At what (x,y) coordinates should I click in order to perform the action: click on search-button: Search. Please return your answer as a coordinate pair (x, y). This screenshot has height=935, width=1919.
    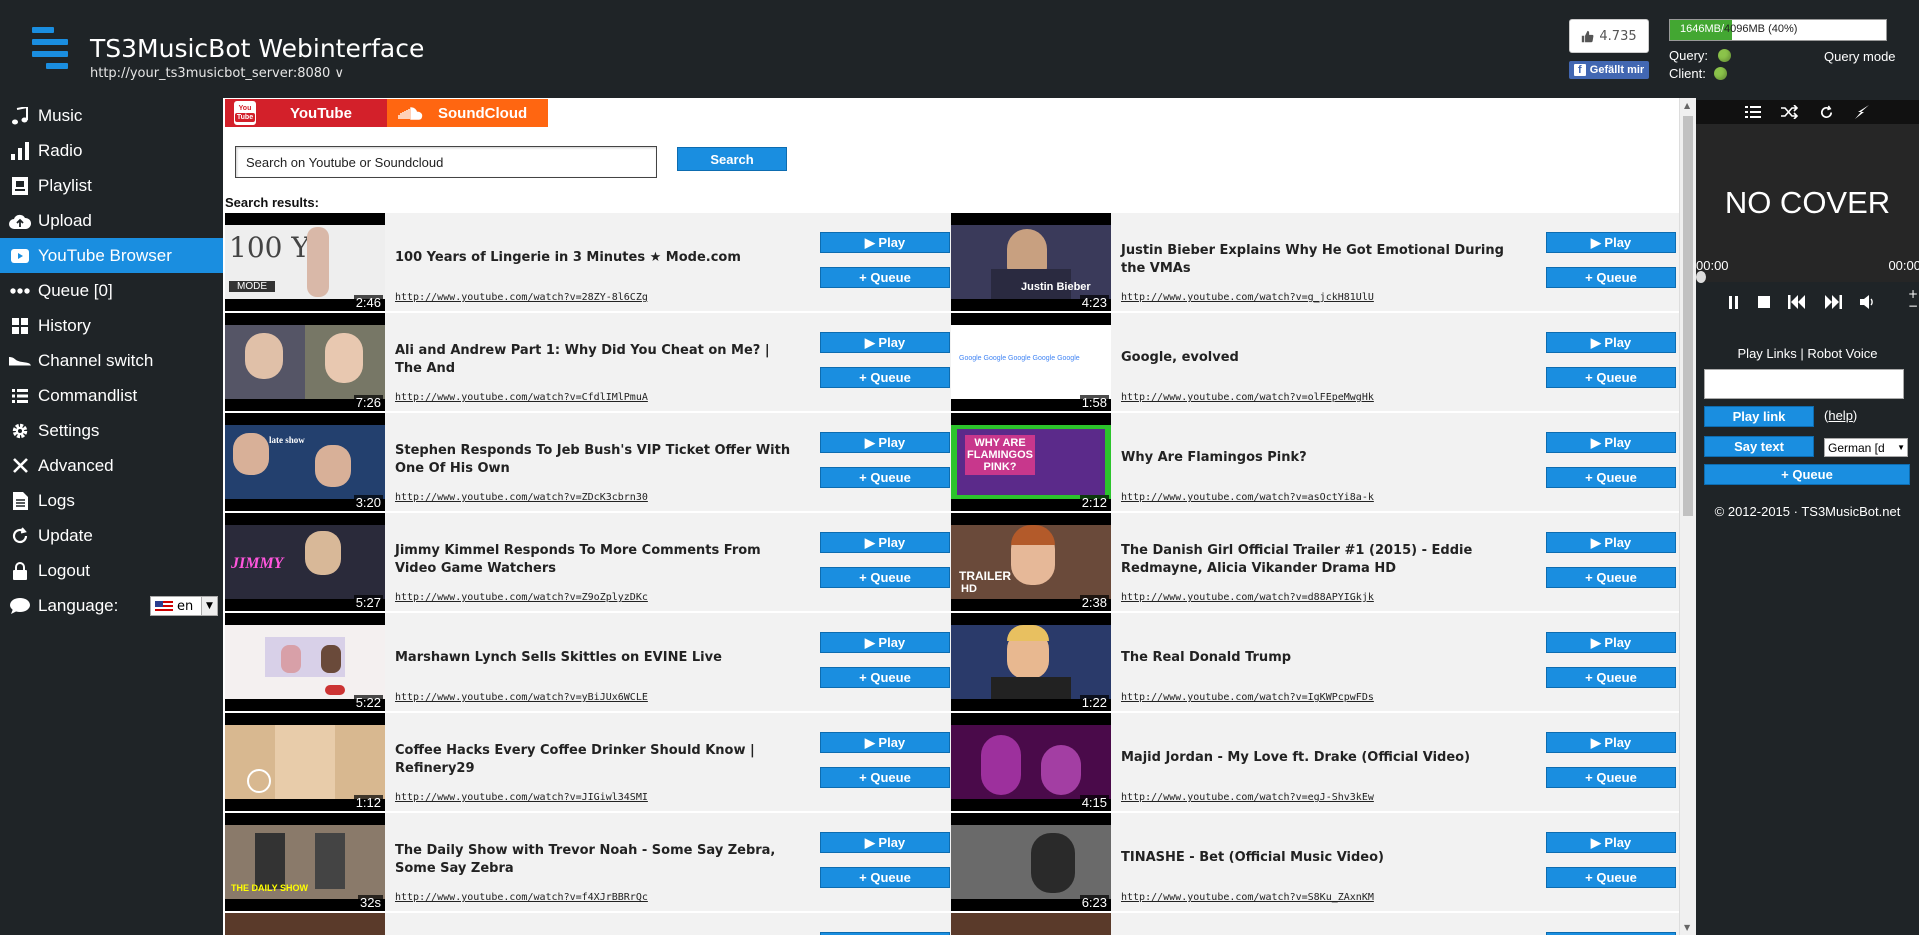
    Looking at the image, I should click on (732, 159).